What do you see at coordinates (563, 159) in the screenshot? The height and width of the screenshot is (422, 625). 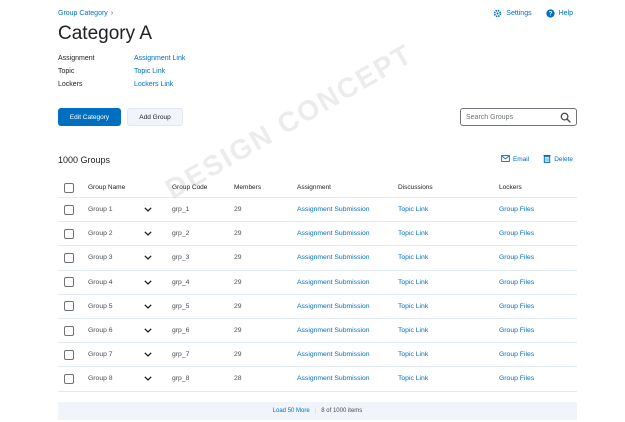 I see `delete-label: Delete` at bounding box center [563, 159].